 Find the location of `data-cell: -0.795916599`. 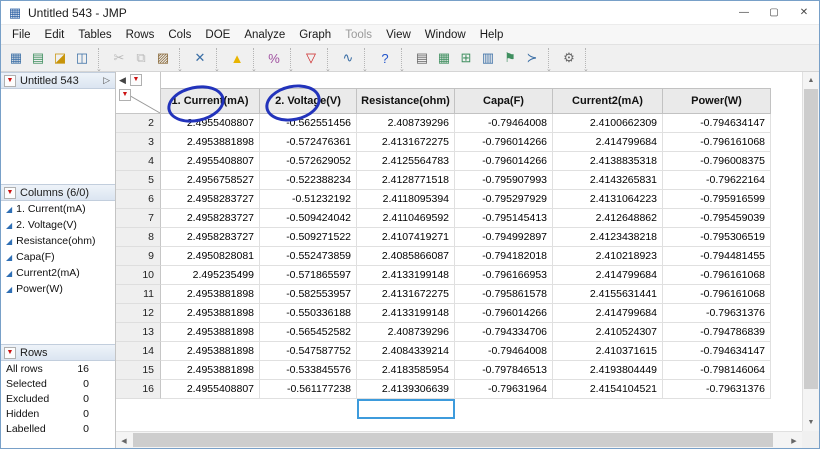

data-cell: -0.795916599 is located at coordinates (717, 199).